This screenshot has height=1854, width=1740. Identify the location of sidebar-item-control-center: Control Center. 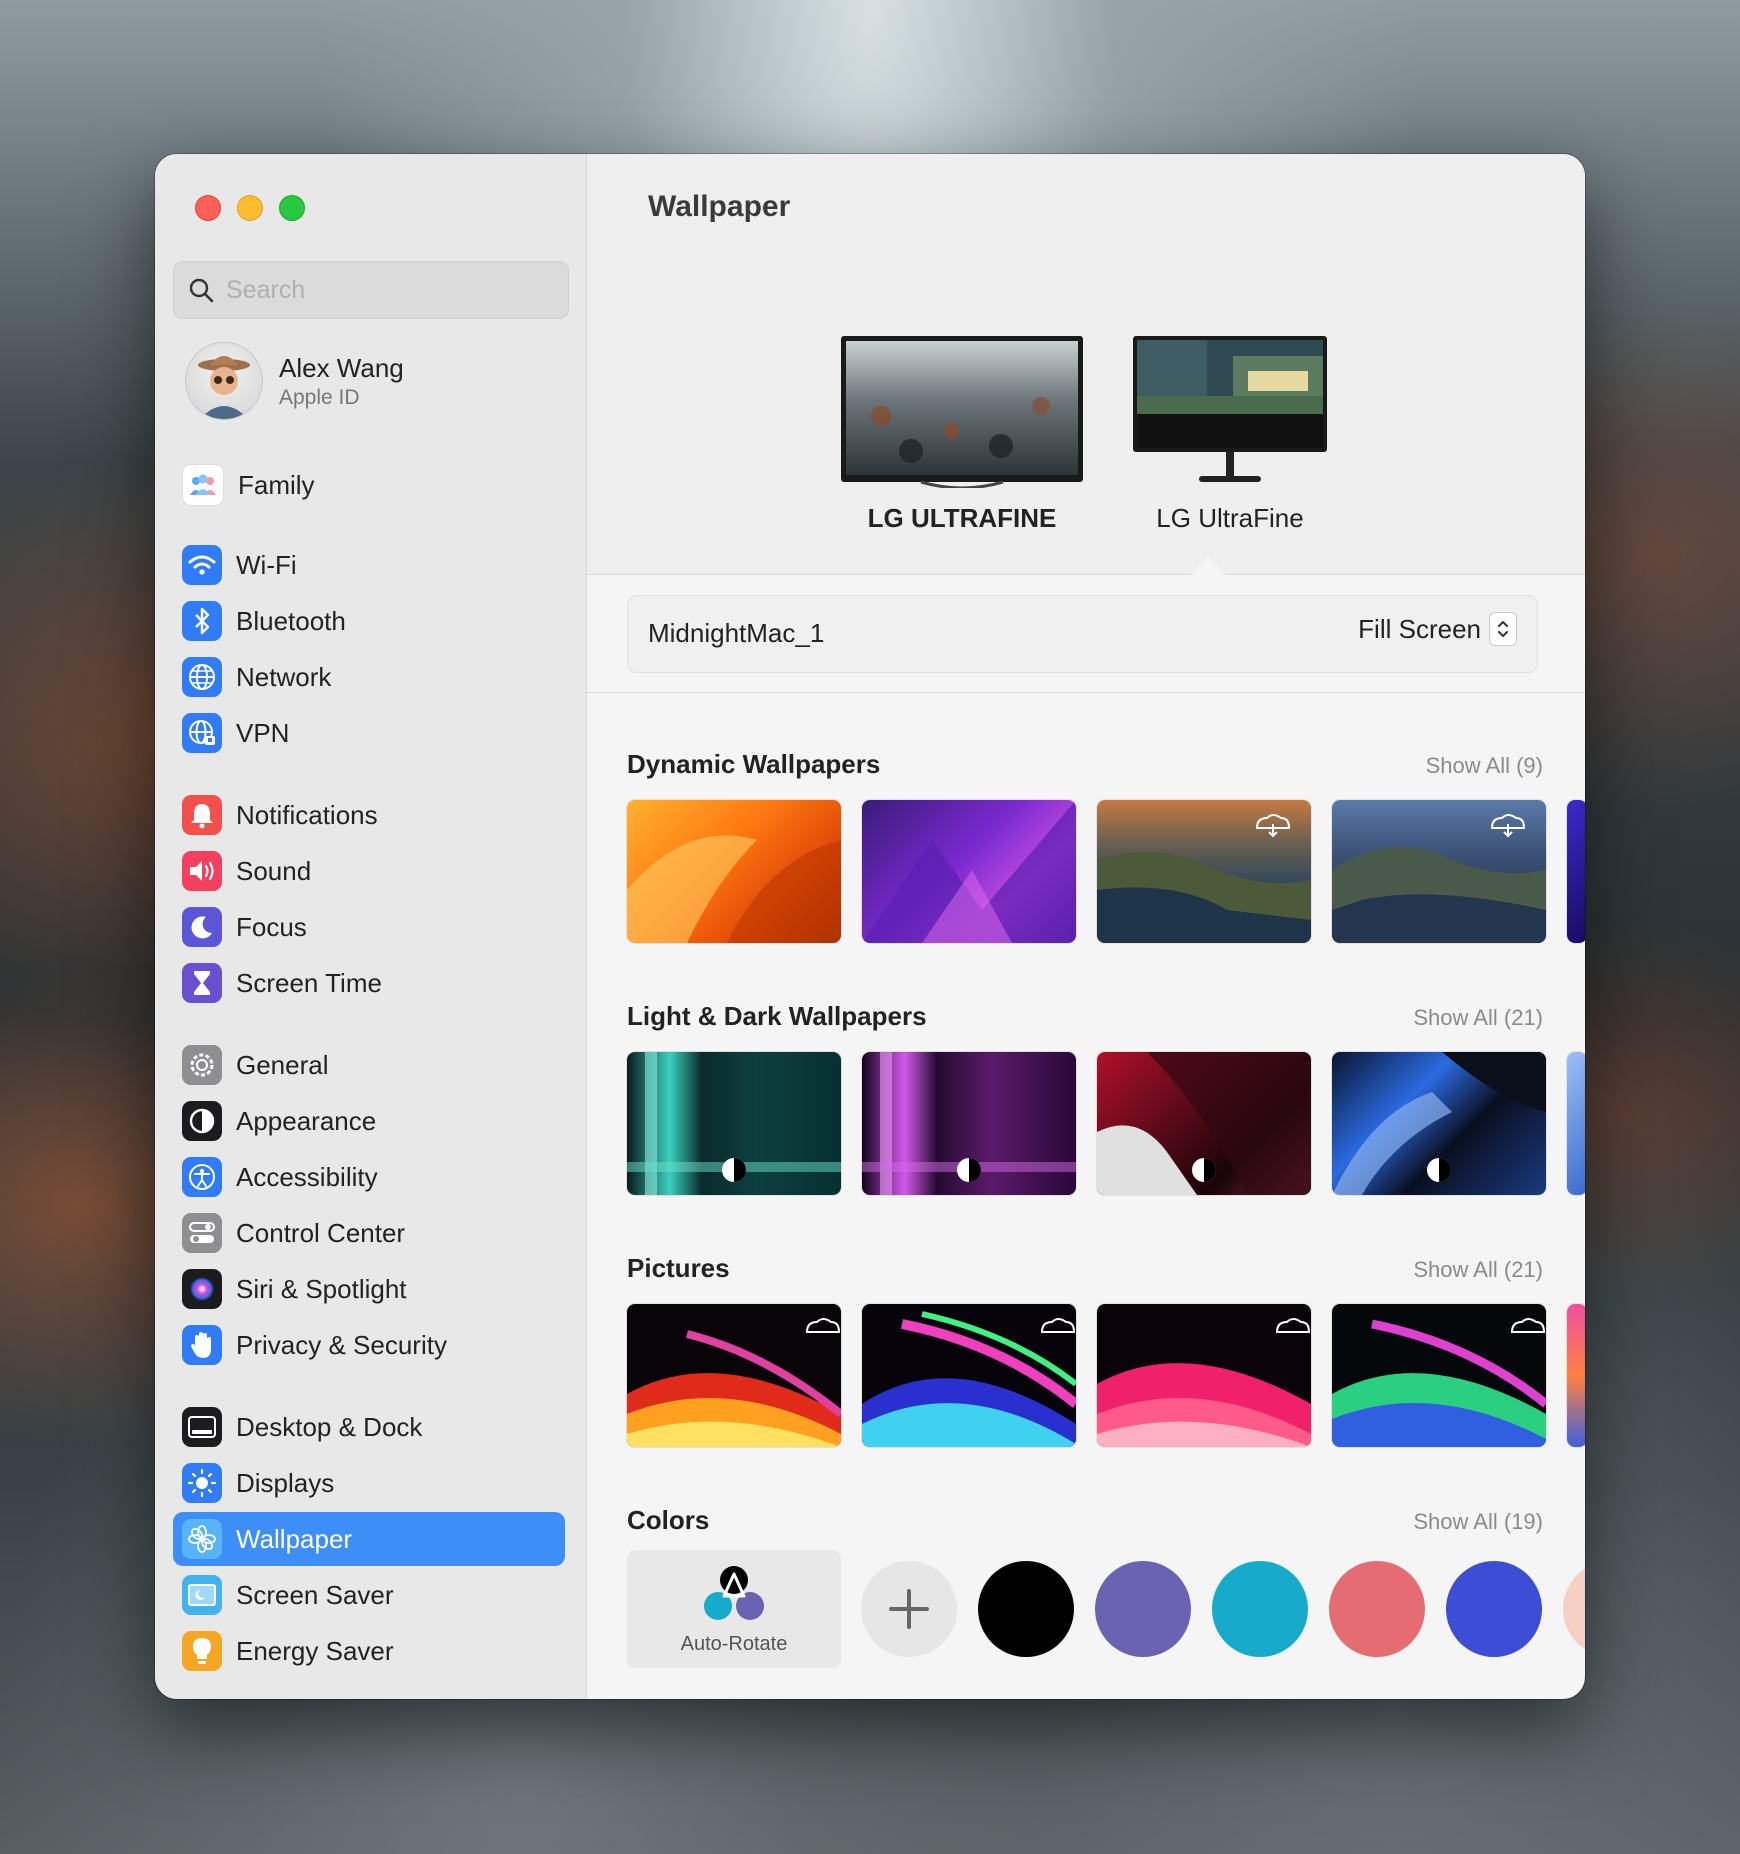
(369, 1233).